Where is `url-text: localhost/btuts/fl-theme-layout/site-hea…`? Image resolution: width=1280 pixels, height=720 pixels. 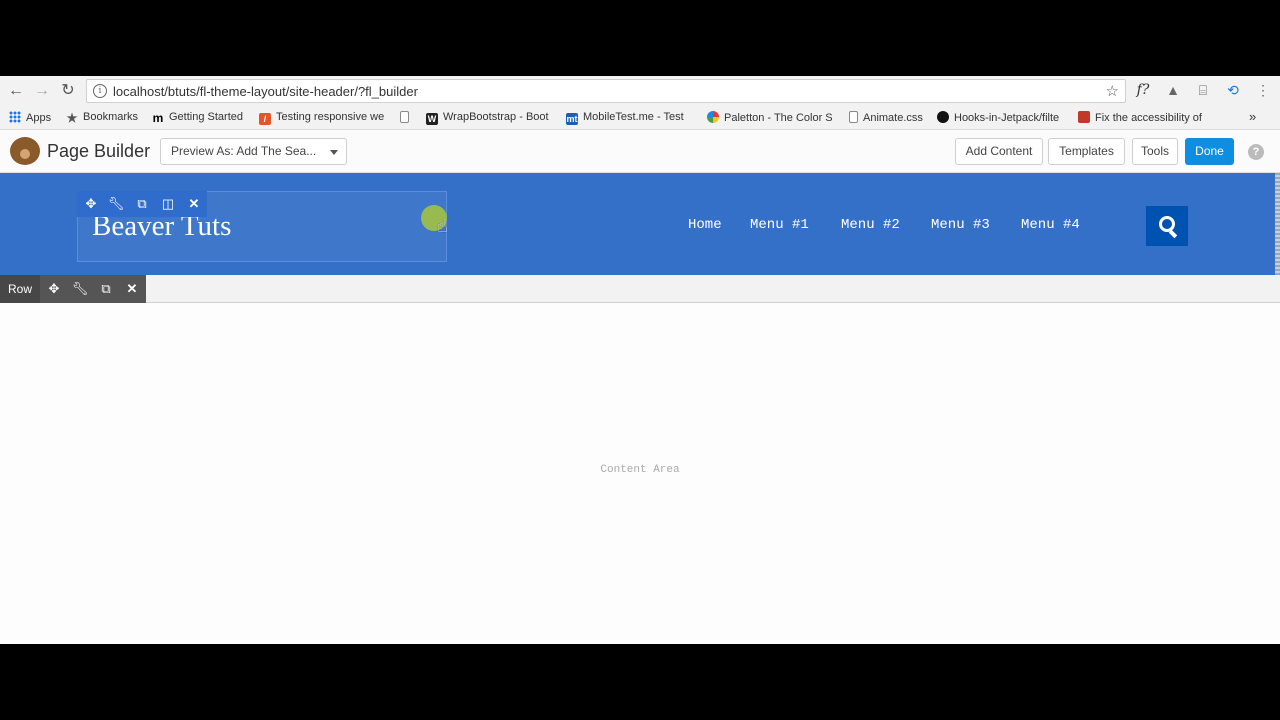
url-text: localhost/btuts/fl-theme-layout/site-hea… is located at coordinates (265, 91).